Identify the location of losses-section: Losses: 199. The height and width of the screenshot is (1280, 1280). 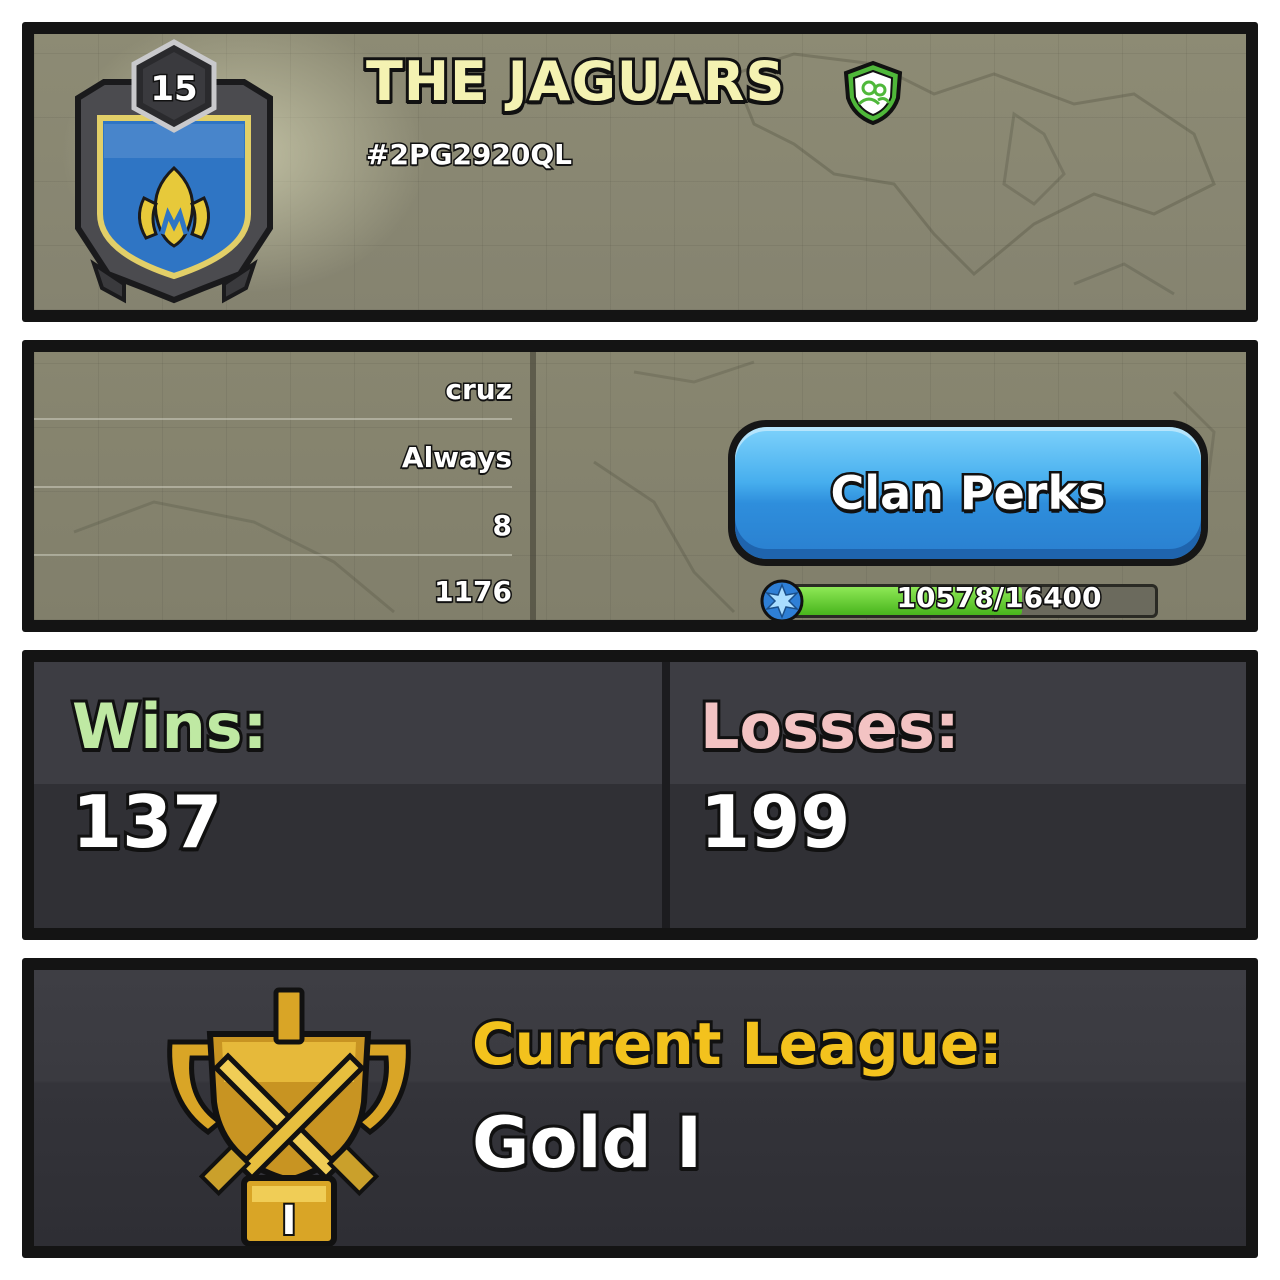
(958, 795).